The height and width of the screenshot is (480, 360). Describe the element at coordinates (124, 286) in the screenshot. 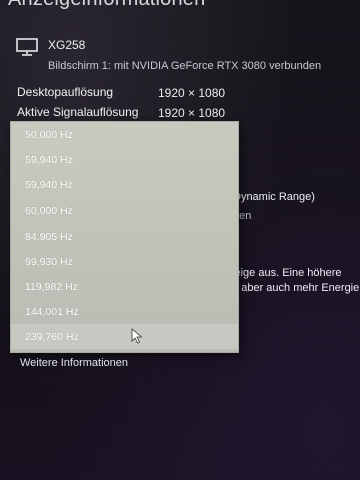

I see `refresh-rate-option: 119,982 Hz` at that location.